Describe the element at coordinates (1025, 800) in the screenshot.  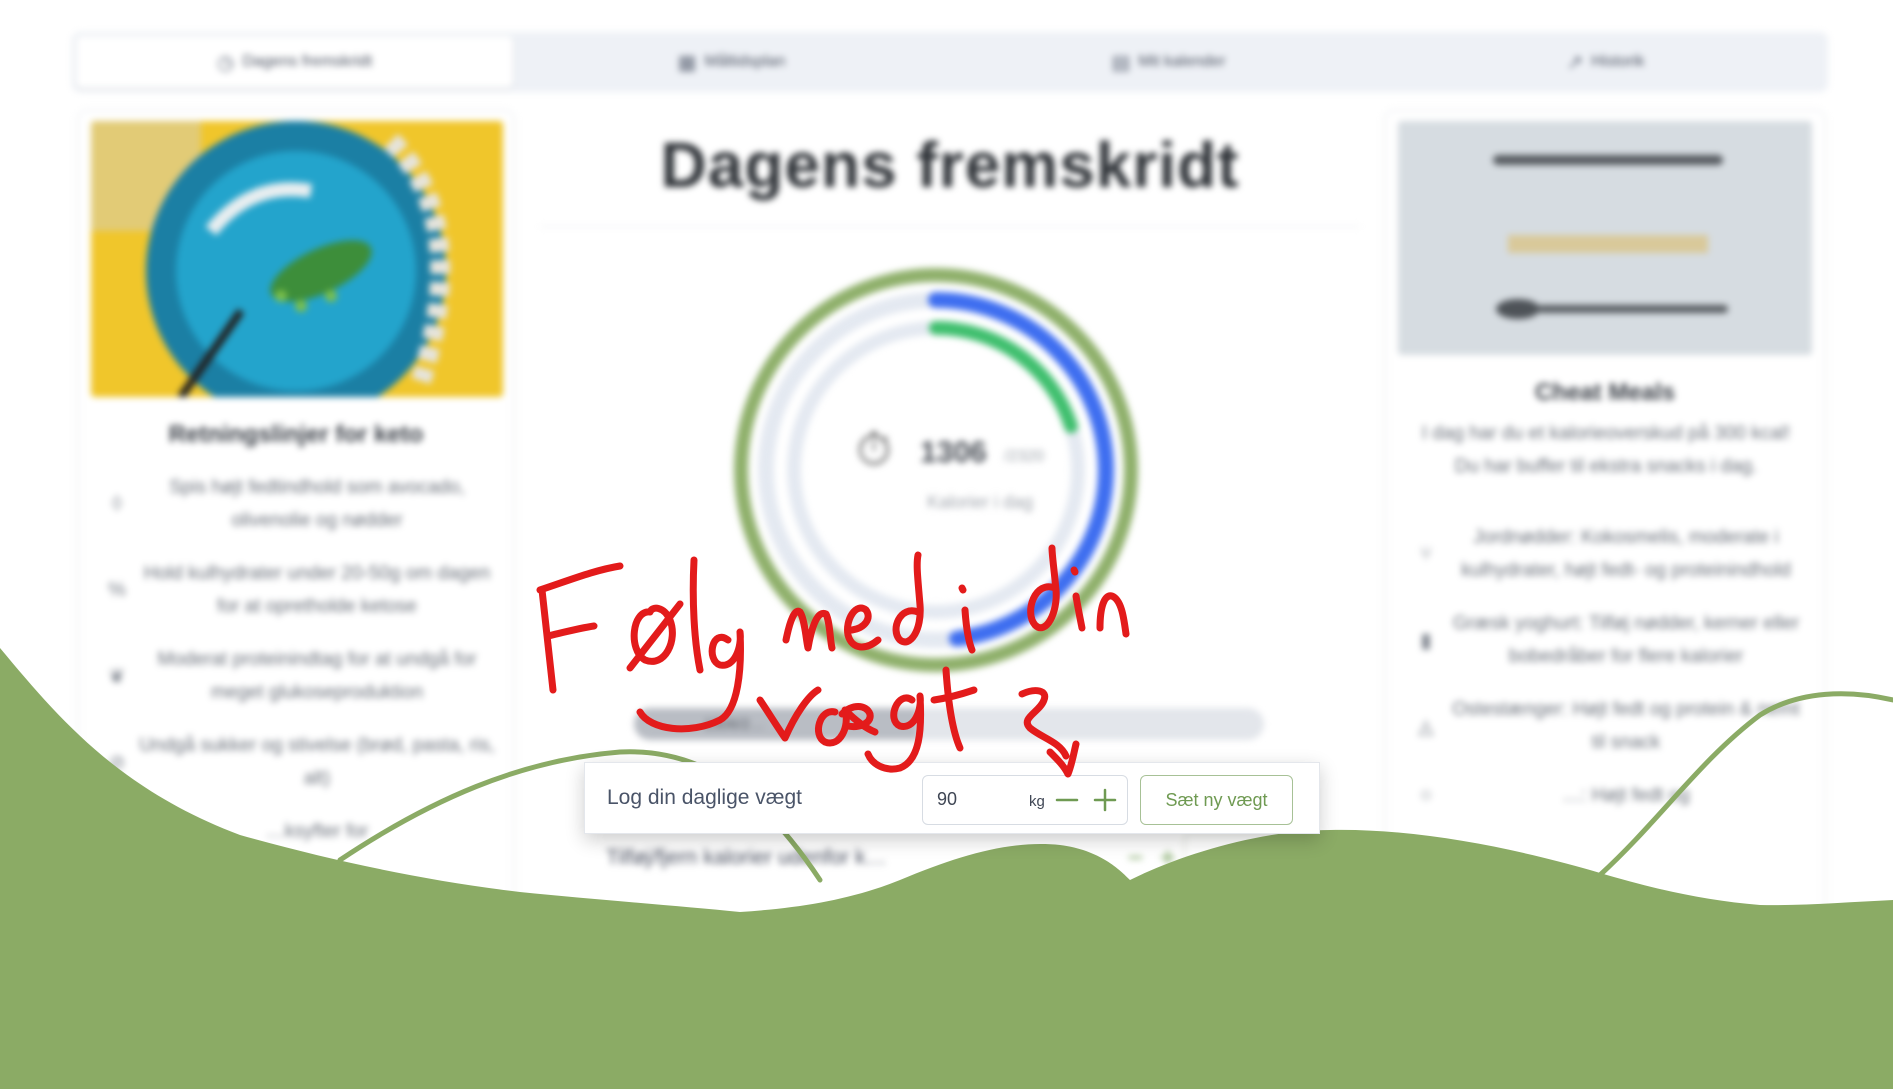
I see `weight-input: 90 kg` at that location.